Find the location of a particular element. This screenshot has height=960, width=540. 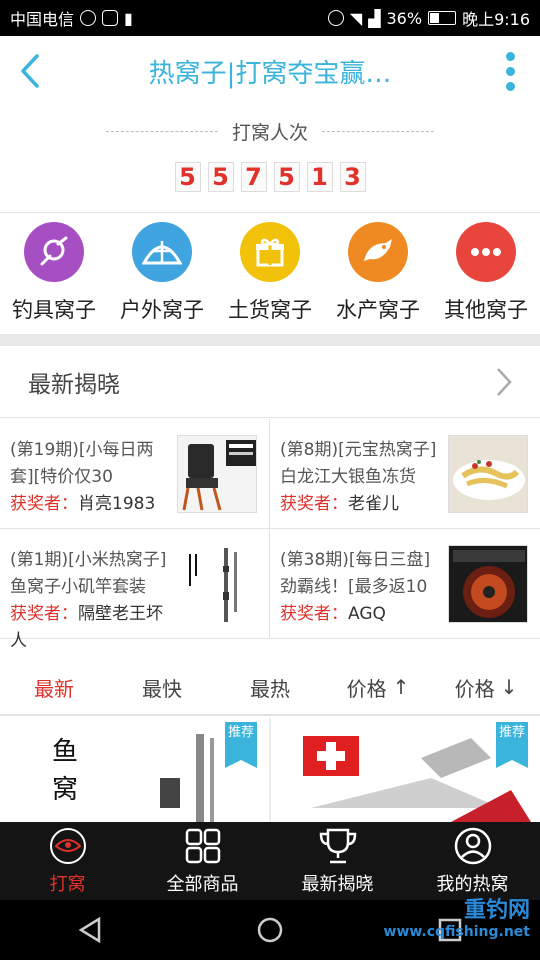

sort-fastest: 最快 is located at coordinates (162, 687).